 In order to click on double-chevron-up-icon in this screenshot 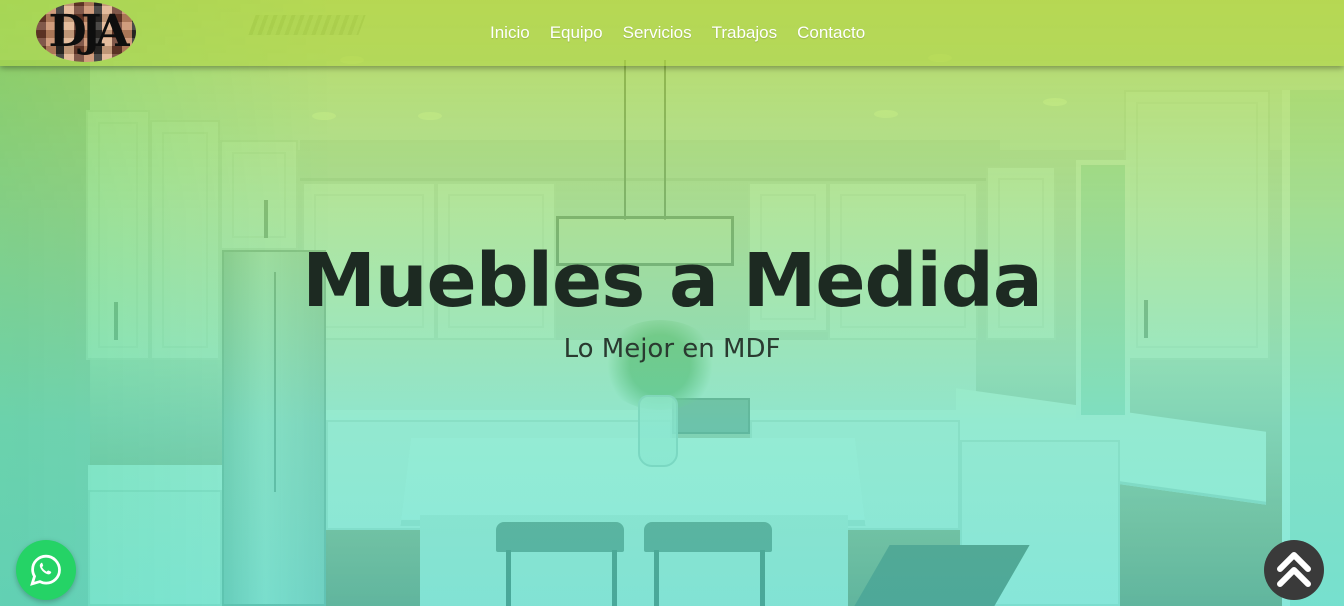, I will do `click(1294, 569)`.